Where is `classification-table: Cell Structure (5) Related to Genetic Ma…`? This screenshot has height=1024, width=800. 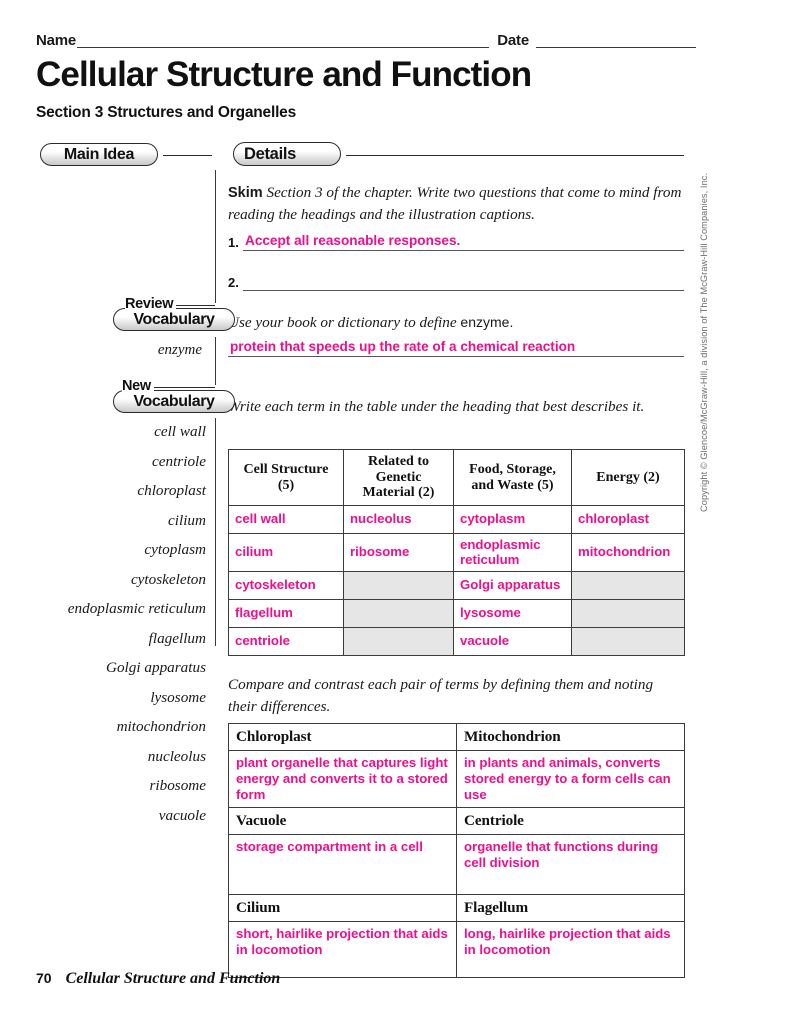 classification-table: Cell Structure (5) Related to Genetic Ma… is located at coordinates (456, 552).